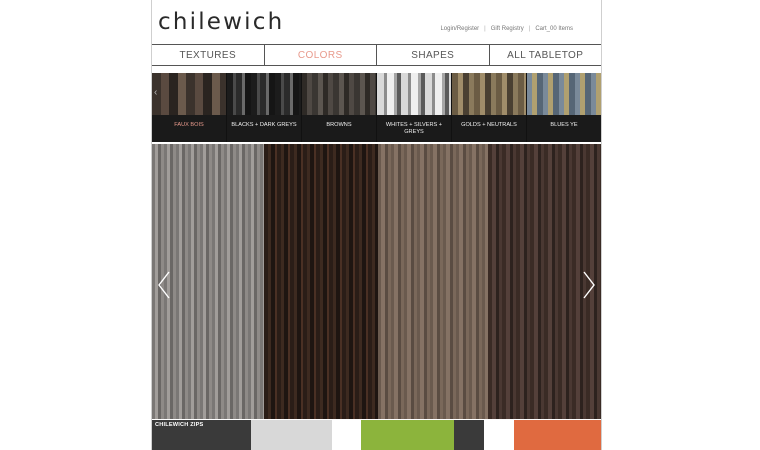 This screenshot has height=450, width=760. Describe the element at coordinates (409, 435) in the screenshot. I see `promo-green-product` at that location.